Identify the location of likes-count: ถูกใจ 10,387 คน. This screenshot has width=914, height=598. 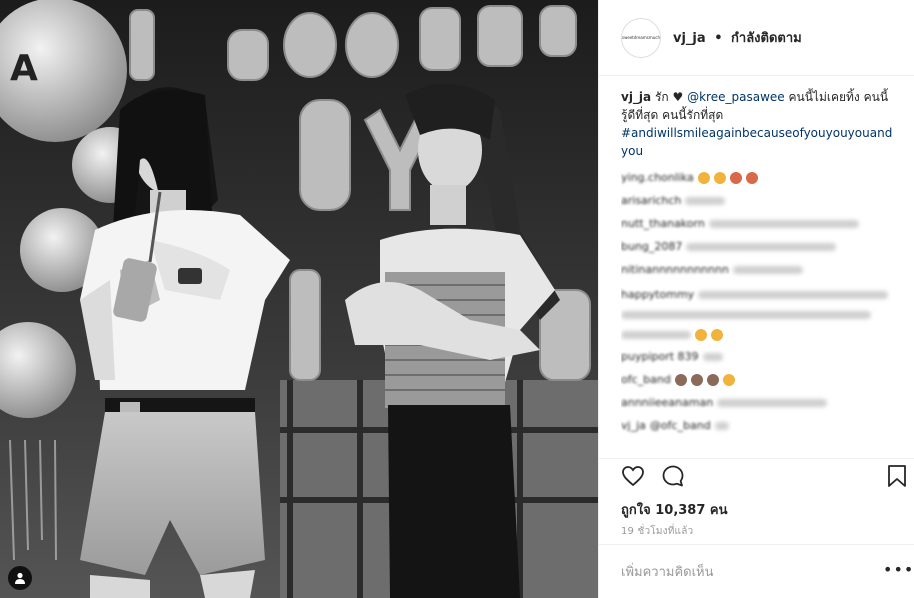
(674, 509).